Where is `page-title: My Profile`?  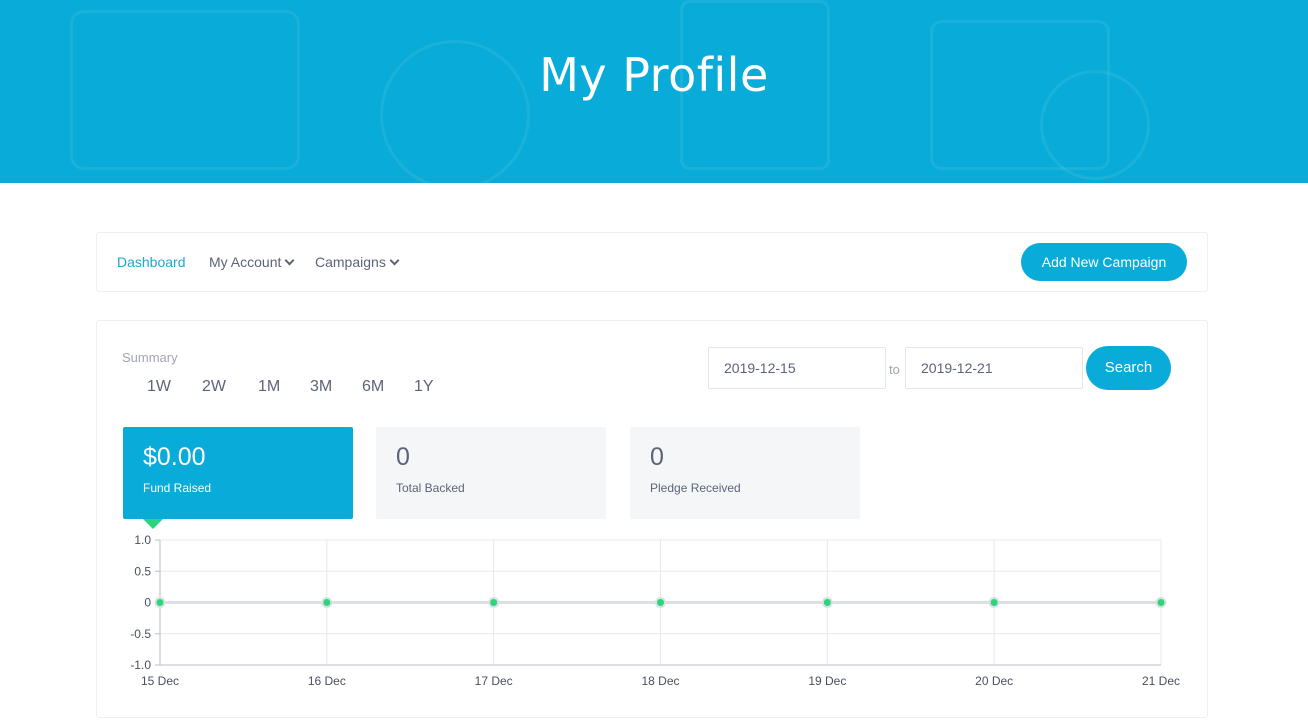
page-title: My Profile is located at coordinates (654, 75).